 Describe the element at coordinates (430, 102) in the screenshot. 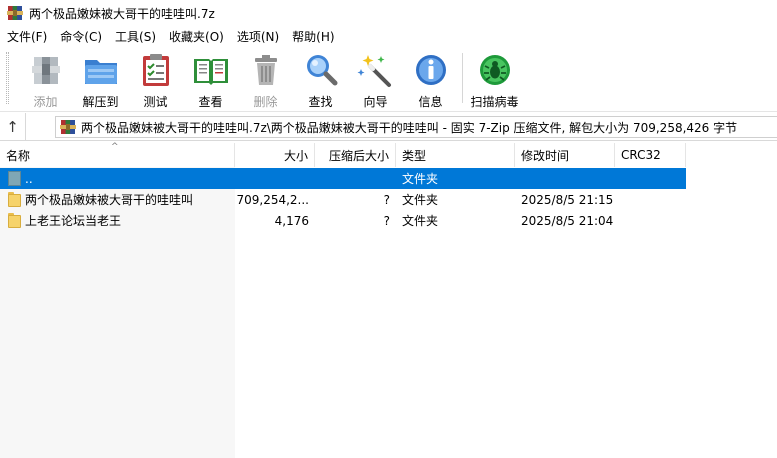

I see `info-button-label: 信息` at that location.